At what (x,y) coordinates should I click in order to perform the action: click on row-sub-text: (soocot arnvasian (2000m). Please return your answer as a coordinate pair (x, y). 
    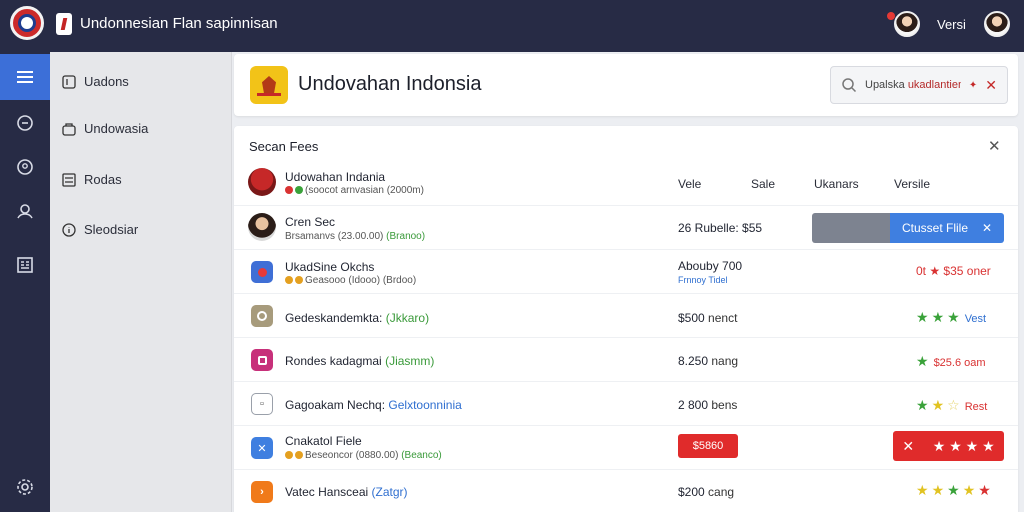
    Looking at the image, I should click on (364, 190).